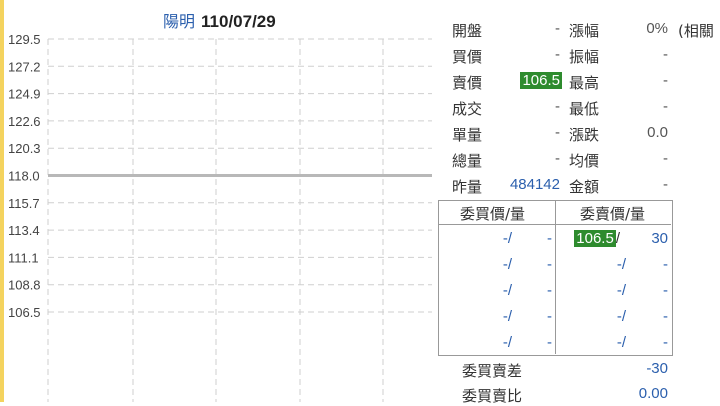 The width and height of the screenshot is (720, 406). I want to click on quote-value-low: -, so click(665, 106).